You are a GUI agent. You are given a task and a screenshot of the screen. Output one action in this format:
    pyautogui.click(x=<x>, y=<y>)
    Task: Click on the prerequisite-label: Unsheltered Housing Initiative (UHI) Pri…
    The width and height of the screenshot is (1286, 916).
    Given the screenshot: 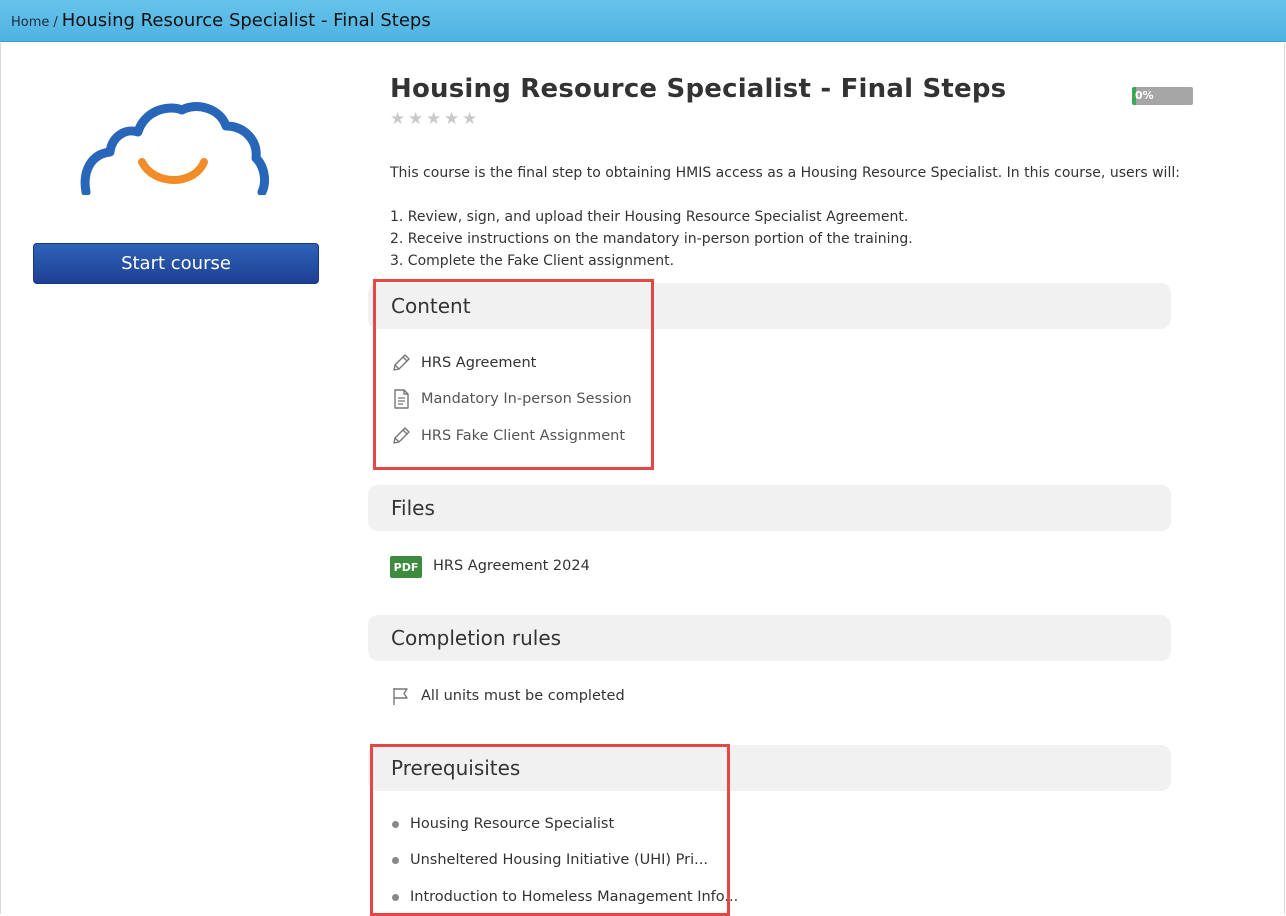 What is the action you would take?
    pyautogui.click(x=559, y=860)
    